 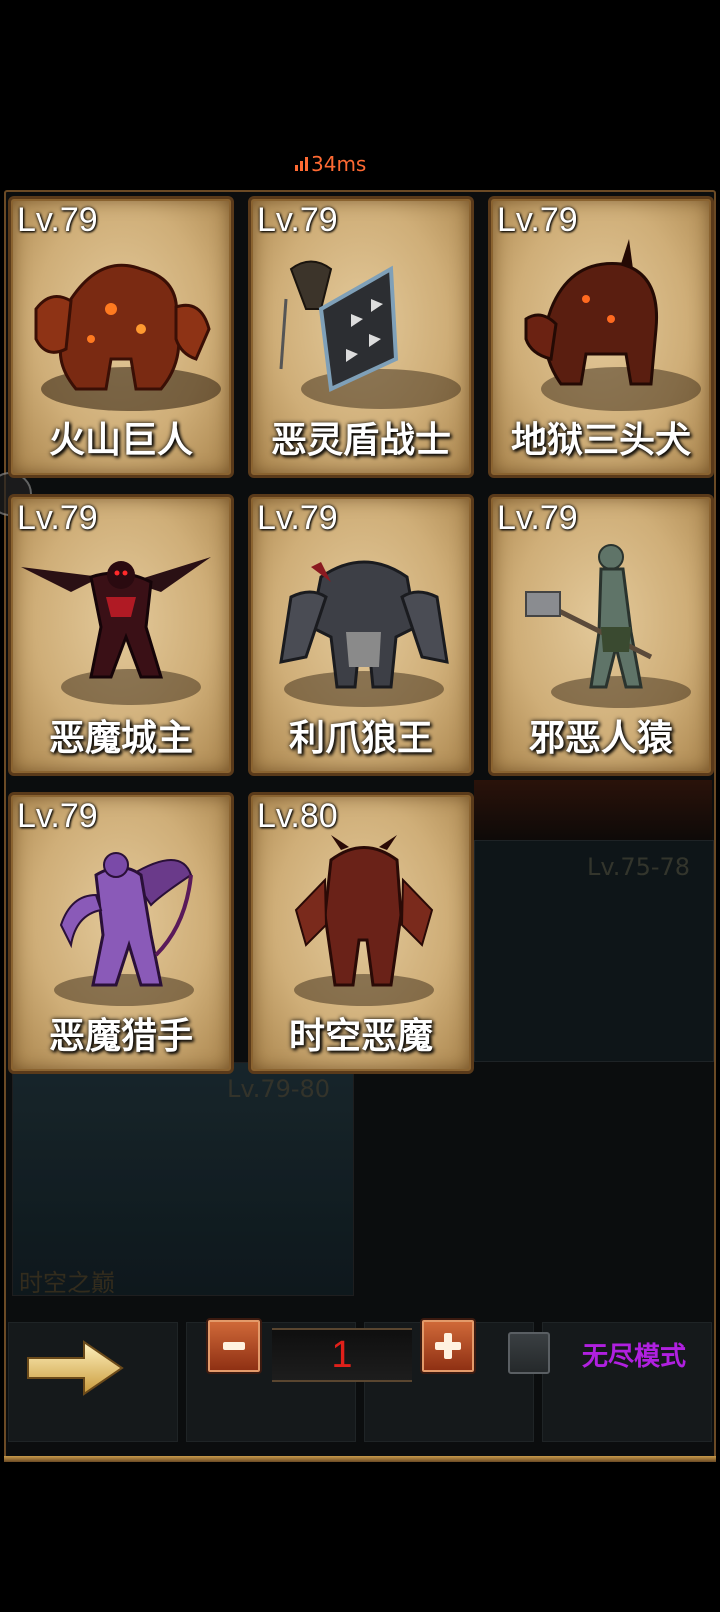 I want to click on background-card-name: 时空之巅, so click(x=67, y=1283).